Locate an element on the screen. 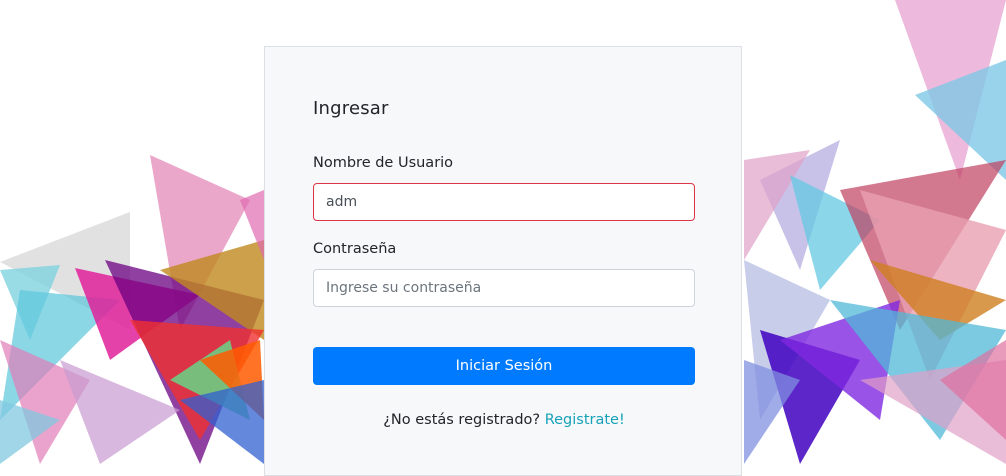 Image resolution: width=1006 pixels, height=476 pixels. password-input is located at coordinates (504, 288).